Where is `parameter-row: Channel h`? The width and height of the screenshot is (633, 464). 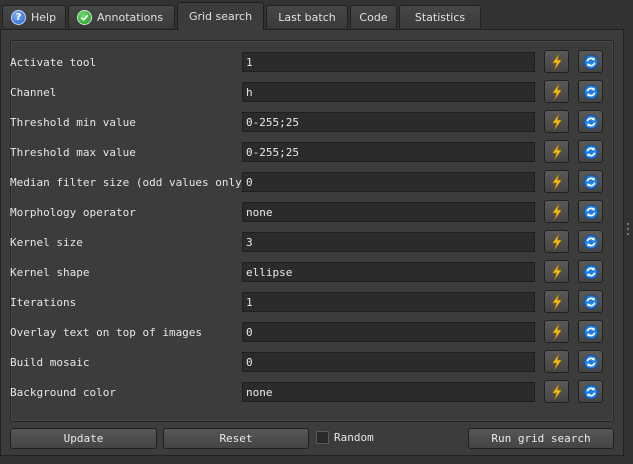
parameter-row: Channel h is located at coordinates (306, 93).